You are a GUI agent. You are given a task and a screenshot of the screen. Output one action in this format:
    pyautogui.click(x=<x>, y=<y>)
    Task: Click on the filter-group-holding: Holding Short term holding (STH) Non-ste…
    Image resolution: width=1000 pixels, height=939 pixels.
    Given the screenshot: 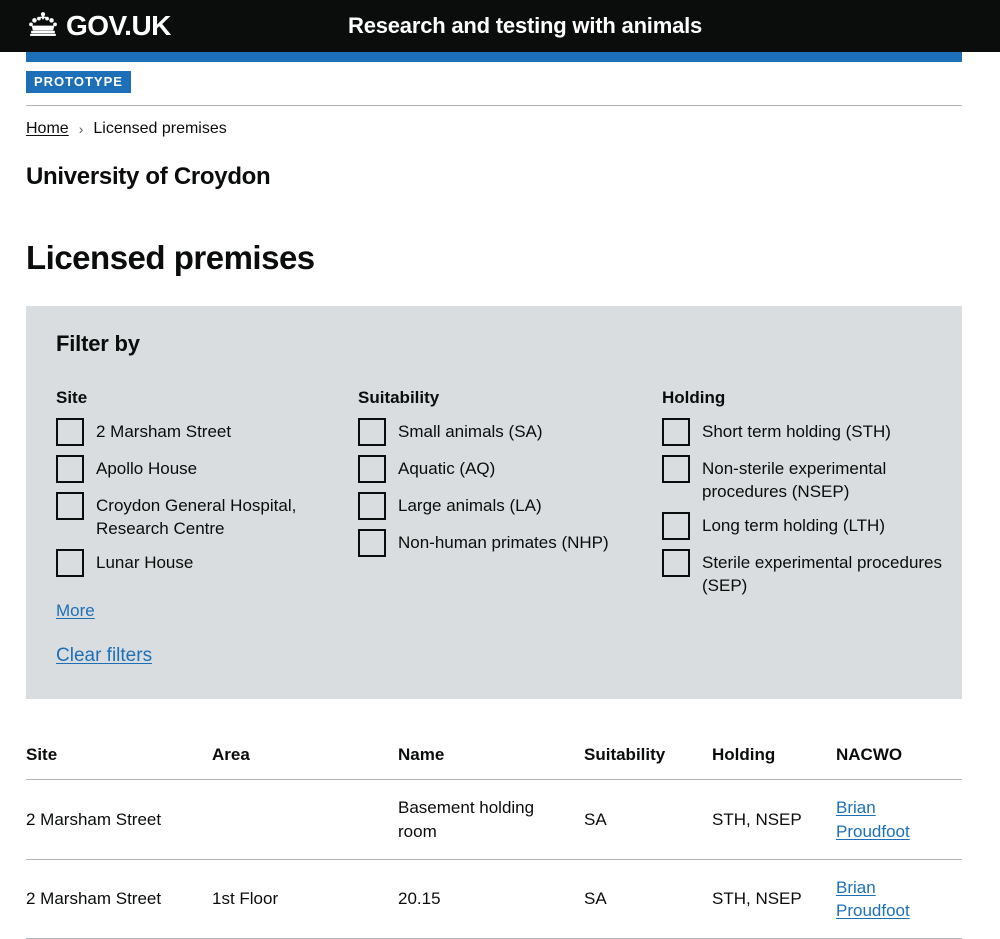 What is the action you would take?
    pyautogui.click(x=812, y=496)
    